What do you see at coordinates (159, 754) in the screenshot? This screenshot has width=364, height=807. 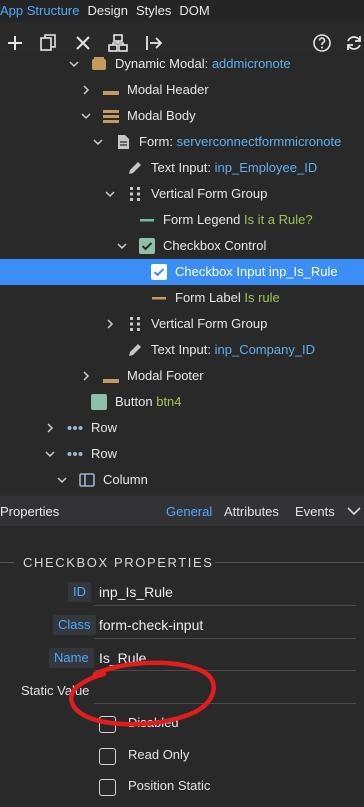 I see `checkbox-label: Read Only` at bounding box center [159, 754].